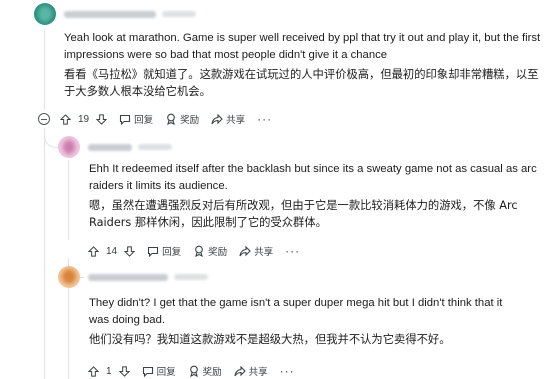 The image size is (550, 379). I want to click on vote-count: 14, so click(112, 251).